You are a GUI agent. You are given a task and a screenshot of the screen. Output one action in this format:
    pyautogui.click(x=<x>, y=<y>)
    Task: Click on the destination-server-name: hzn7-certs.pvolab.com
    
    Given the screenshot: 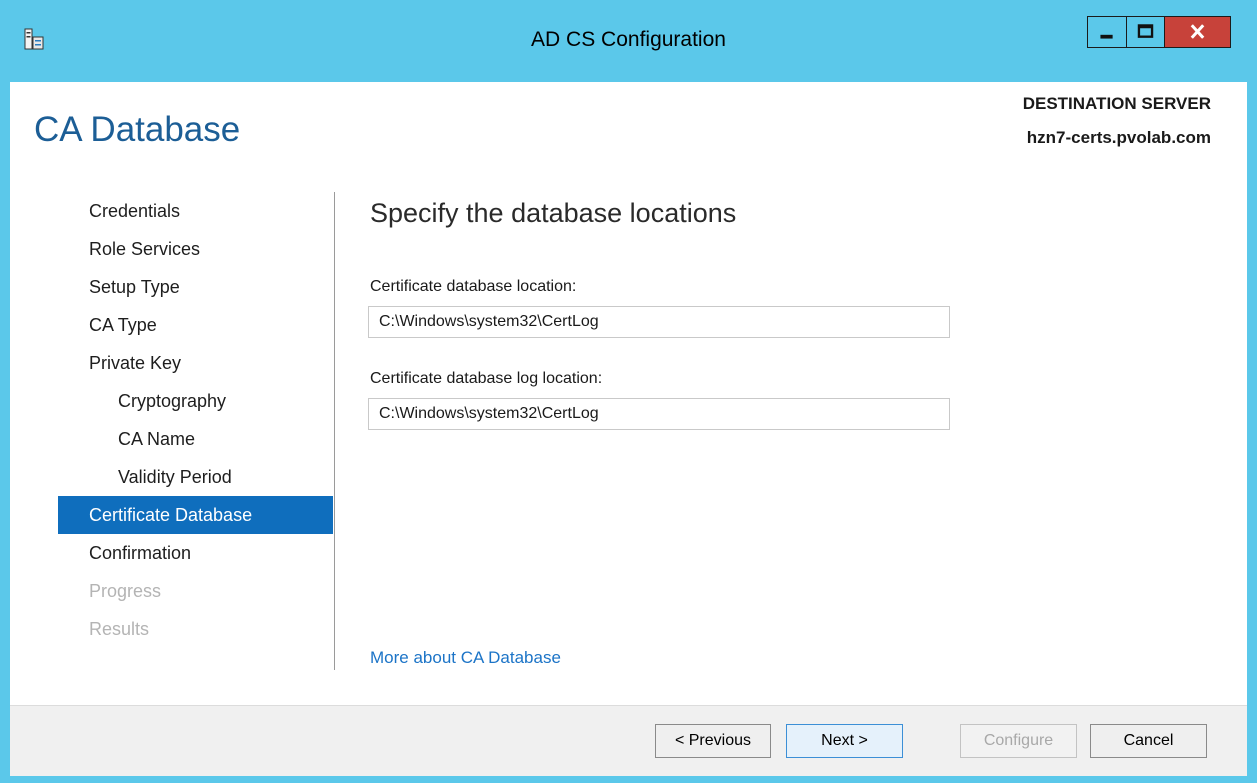 What is the action you would take?
    pyautogui.click(x=1118, y=137)
    